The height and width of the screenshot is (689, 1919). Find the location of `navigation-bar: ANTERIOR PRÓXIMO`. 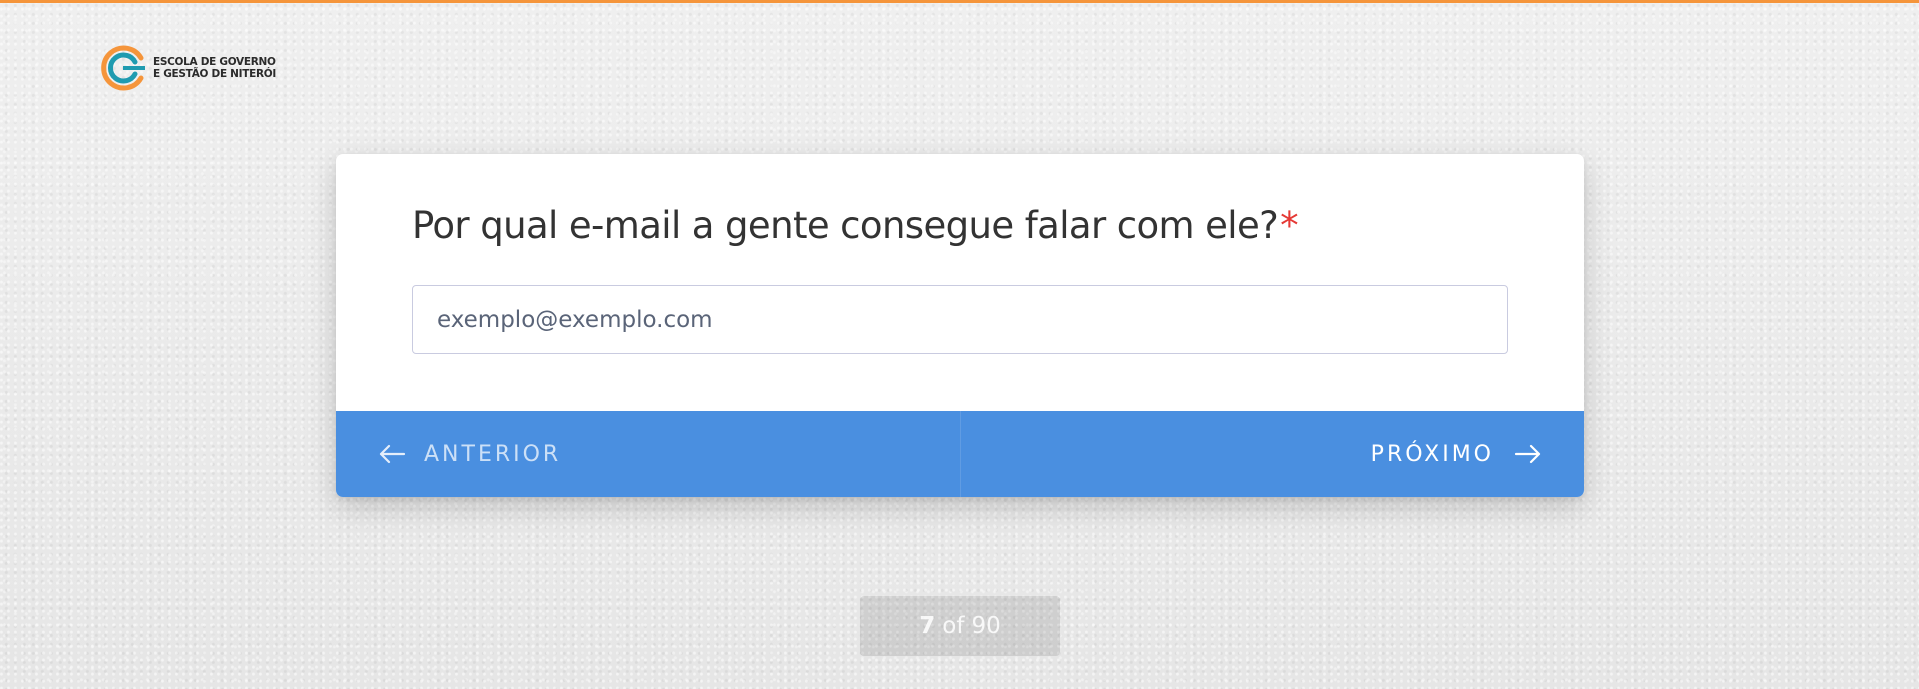

navigation-bar: ANTERIOR PRÓXIMO is located at coordinates (960, 454).